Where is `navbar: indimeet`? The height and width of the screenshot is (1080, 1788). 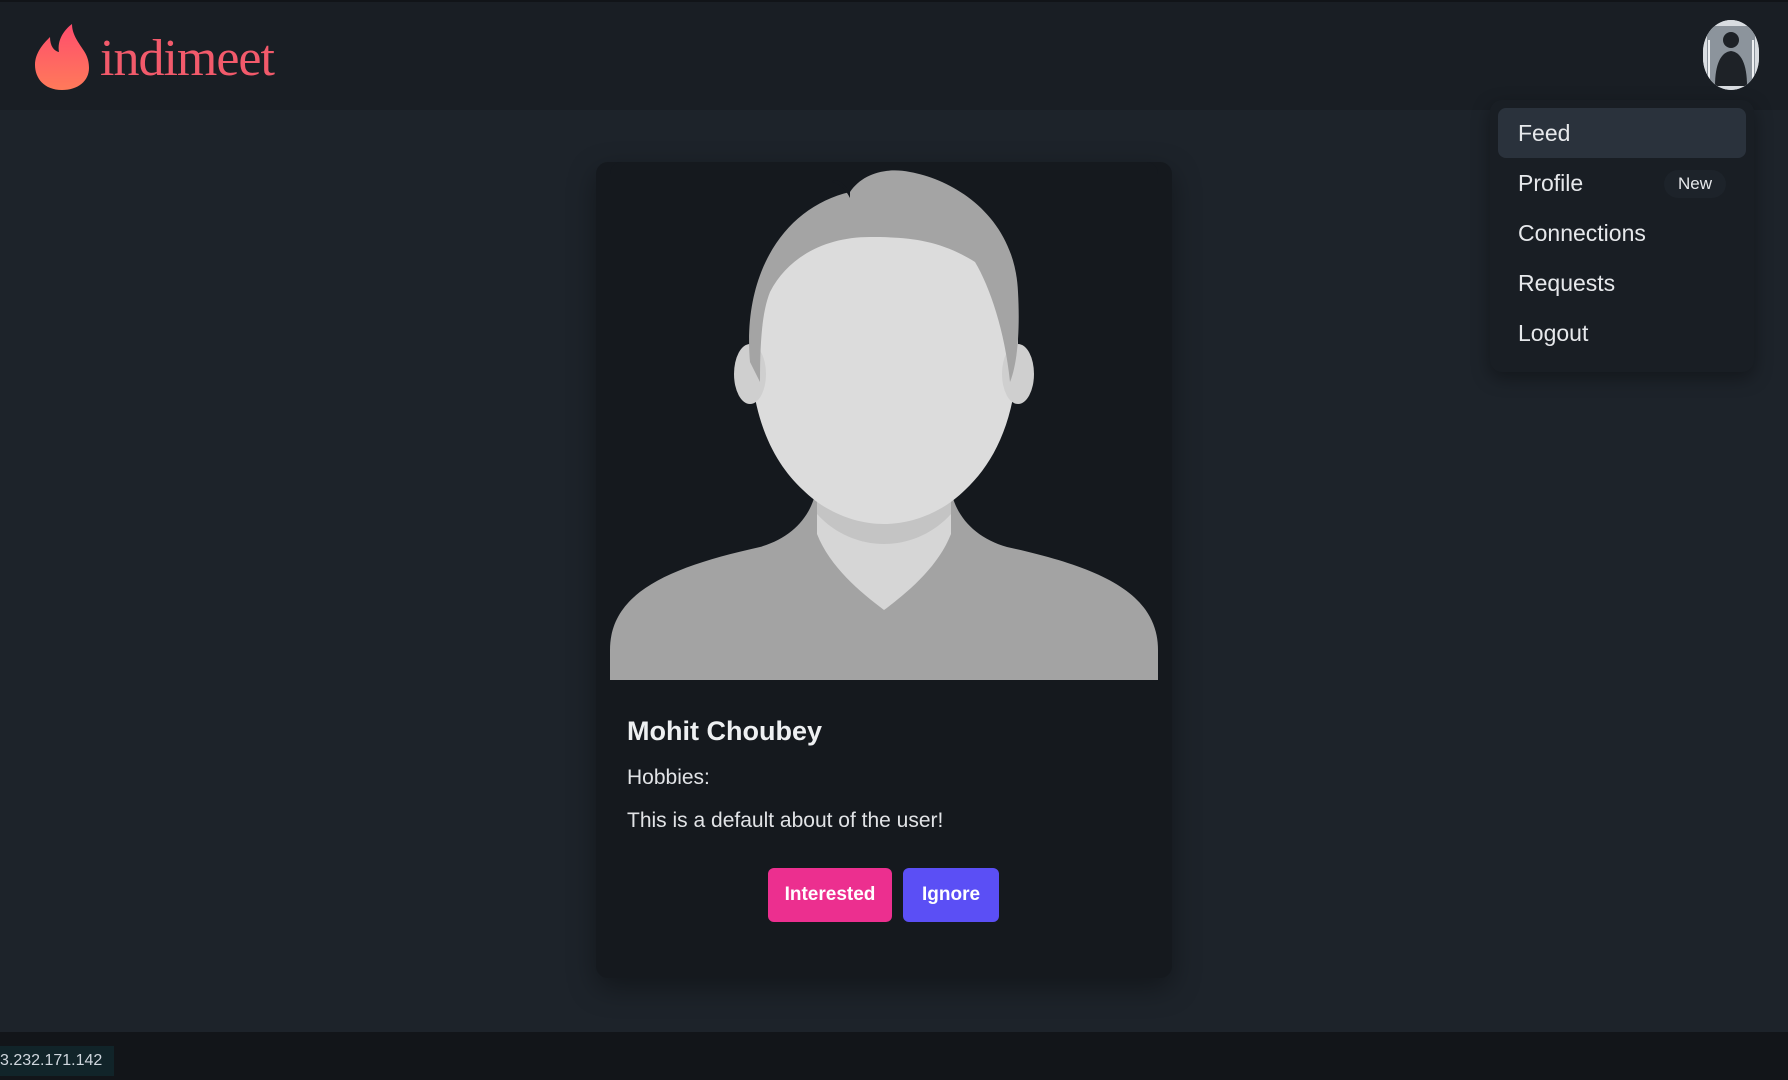
navbar: indimeet is located at coordinates (894, 55).